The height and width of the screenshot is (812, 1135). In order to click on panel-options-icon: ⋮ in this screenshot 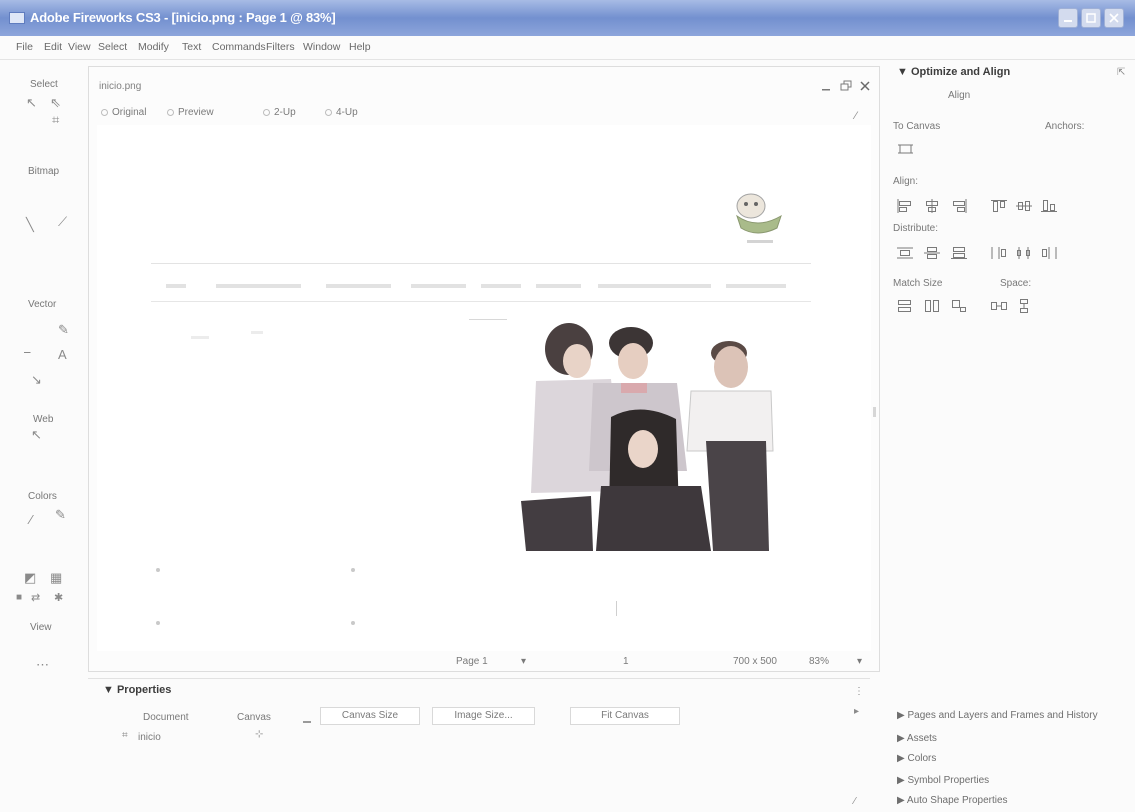, I will do `click(859, 692)`.